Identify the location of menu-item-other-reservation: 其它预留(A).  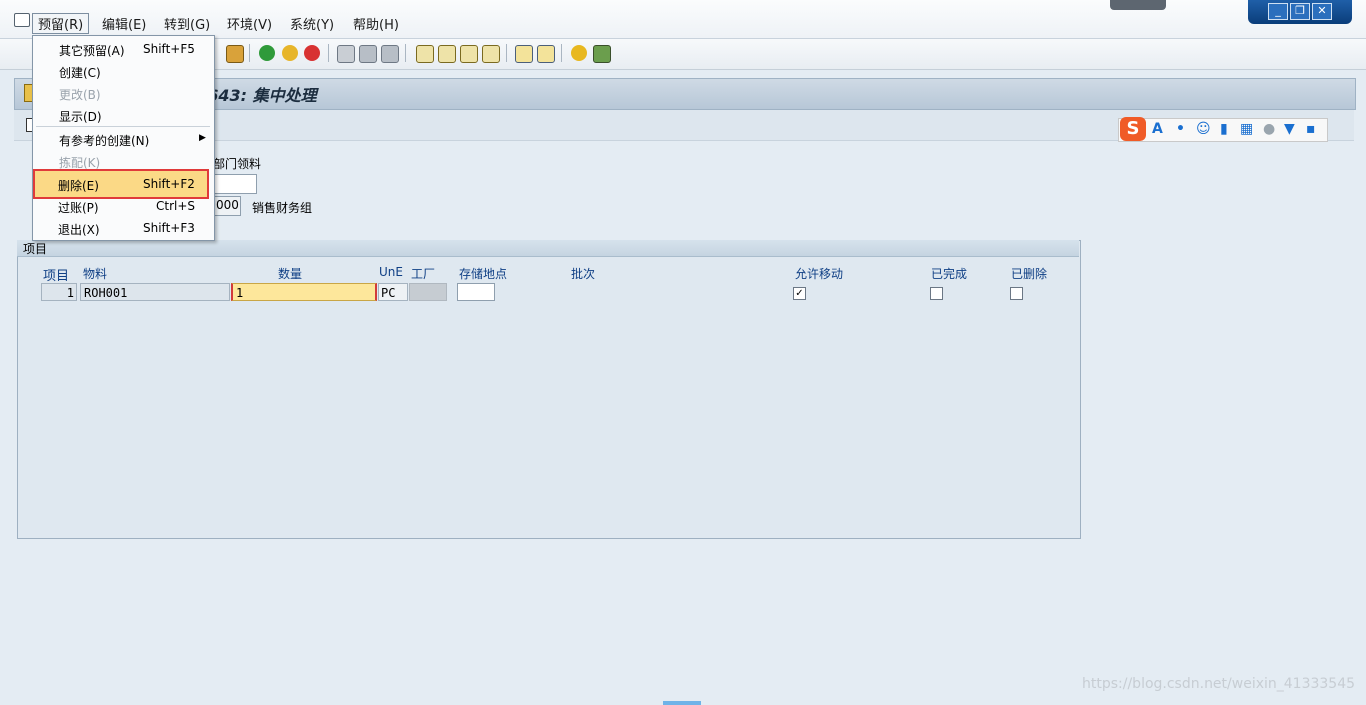
(92, 50).